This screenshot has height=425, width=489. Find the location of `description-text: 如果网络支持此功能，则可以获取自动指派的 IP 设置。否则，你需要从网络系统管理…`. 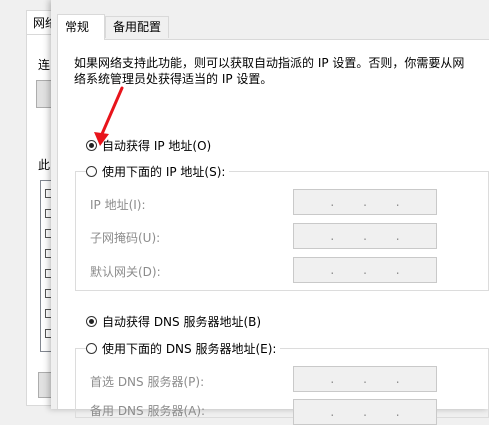

description-text: 如果网络支持此功能，则可以获取自动指派的 IP 设置。否则，你需要从网络系统管理… is located at coordinates (269, 71).